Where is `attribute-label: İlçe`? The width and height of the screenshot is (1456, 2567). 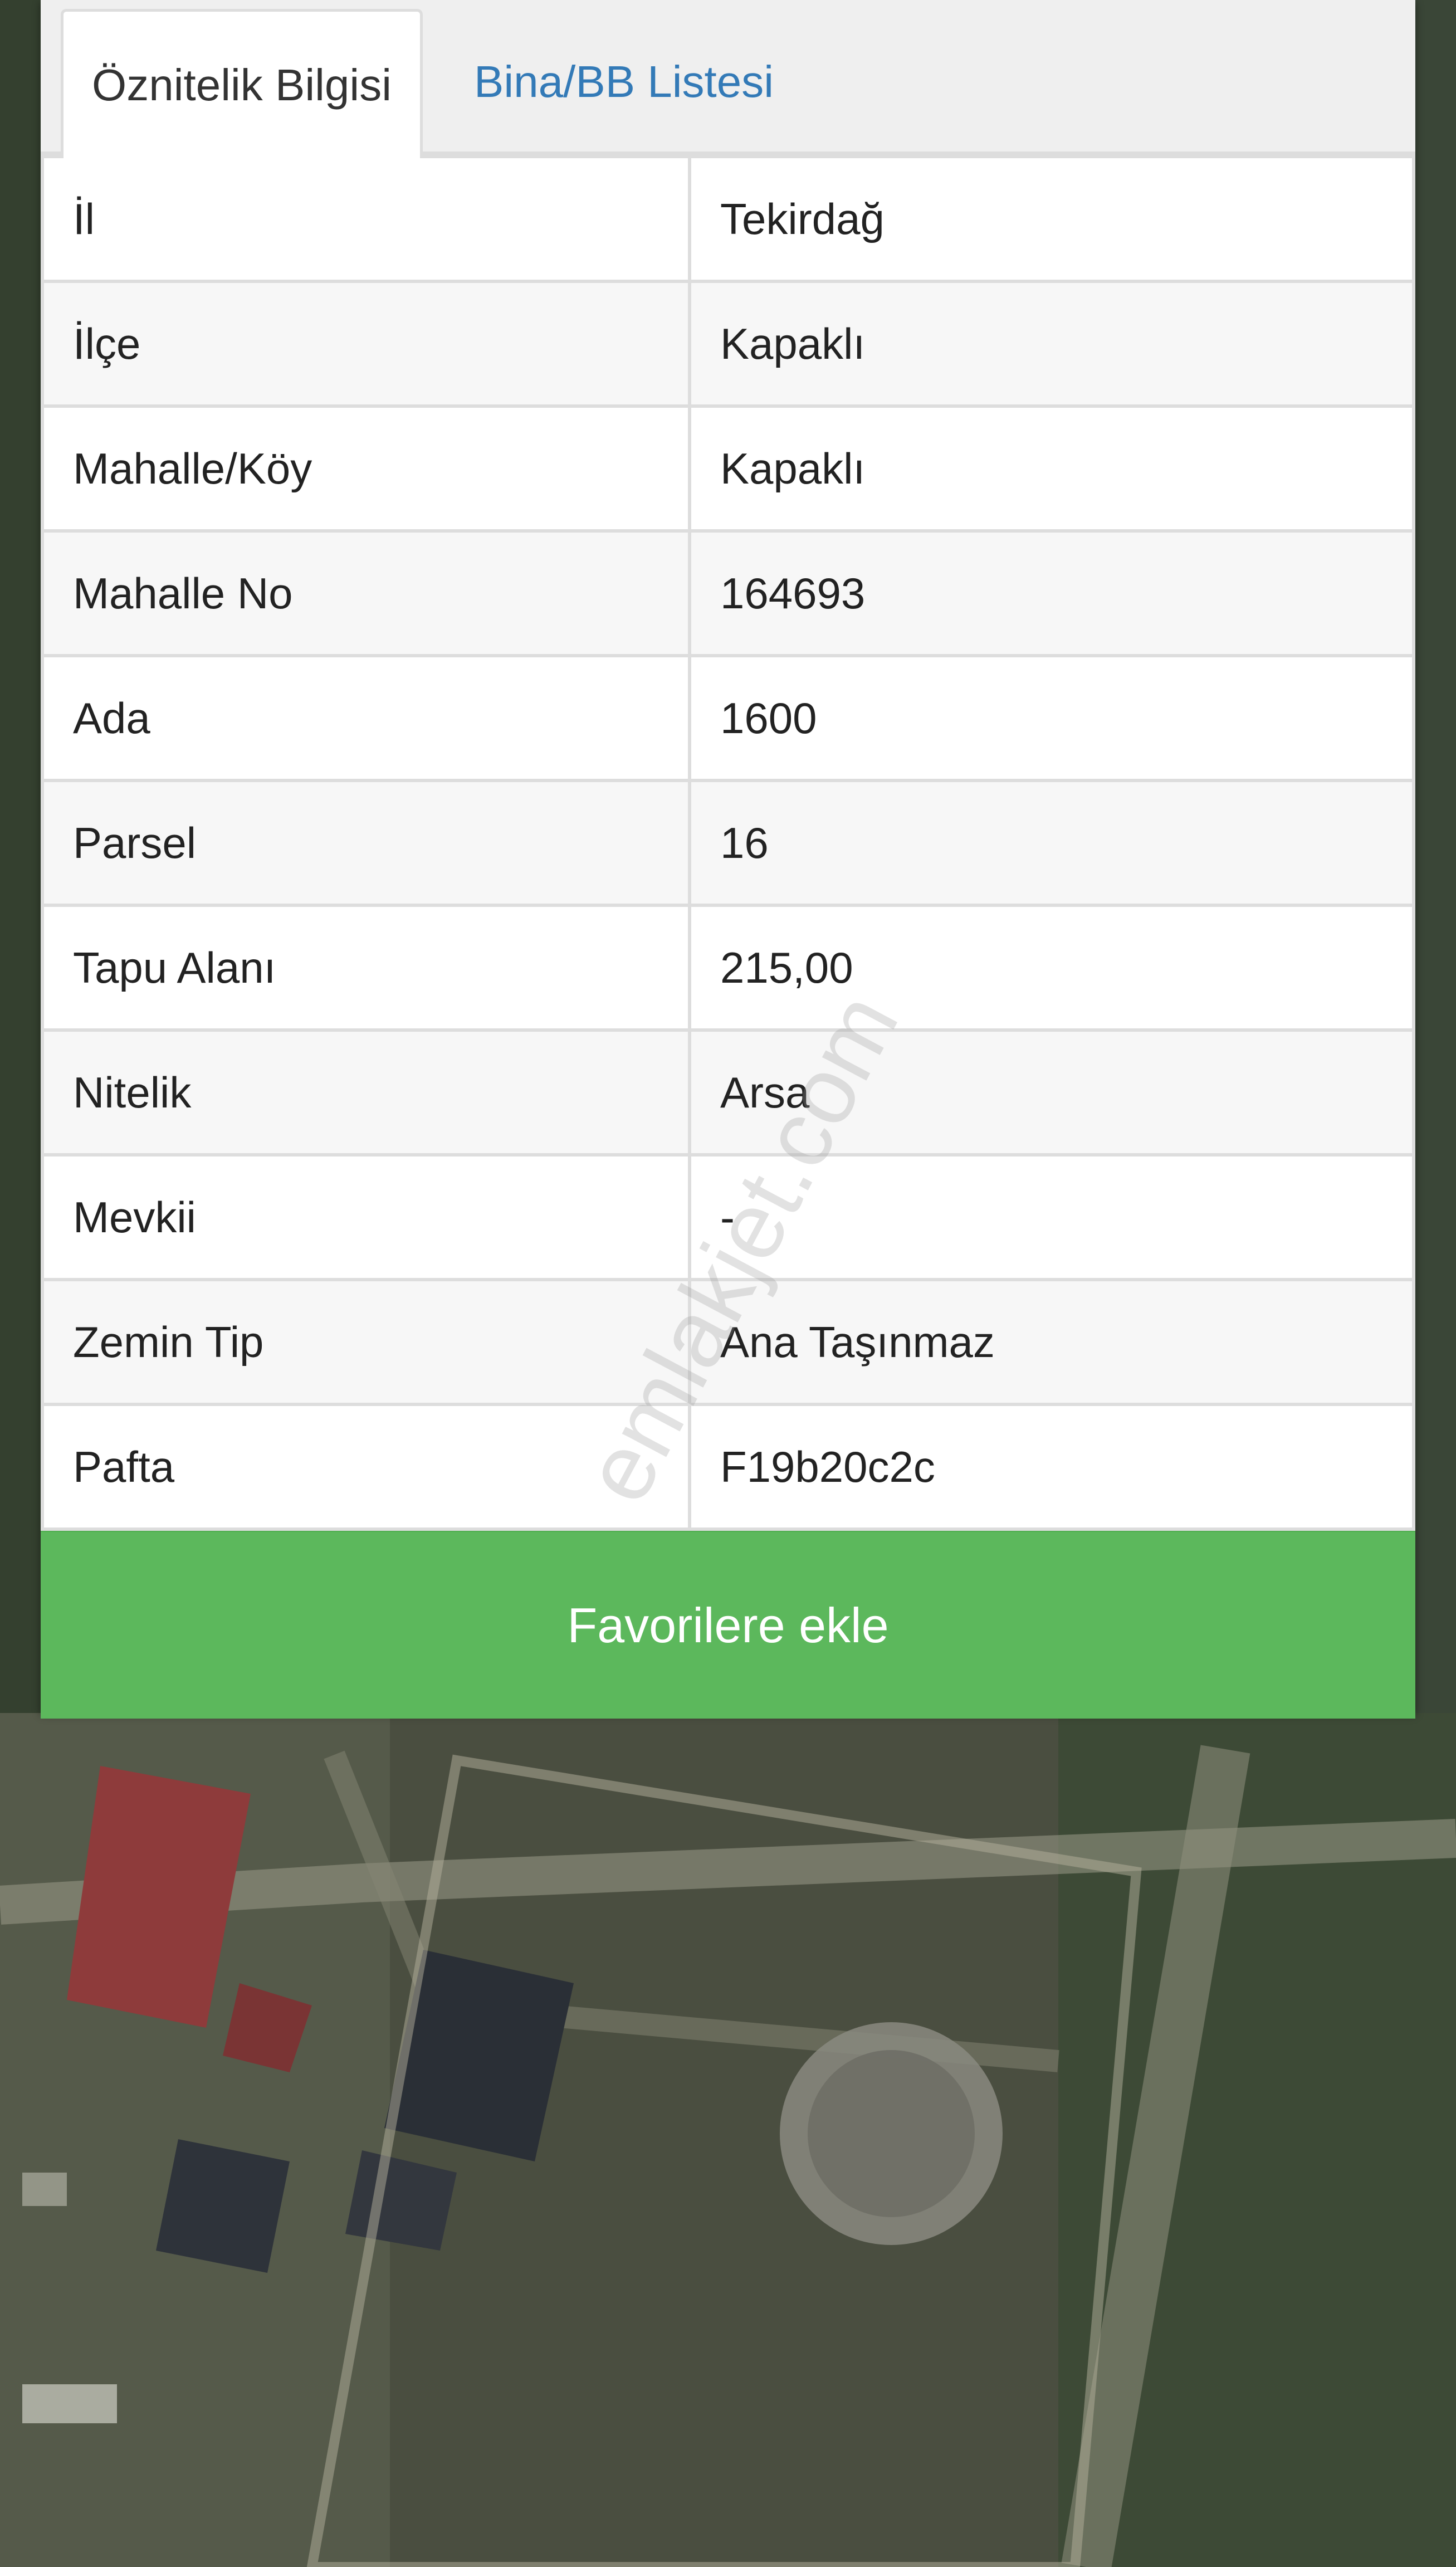
attribute-label: İlçe is located at coordinates (366, 344).